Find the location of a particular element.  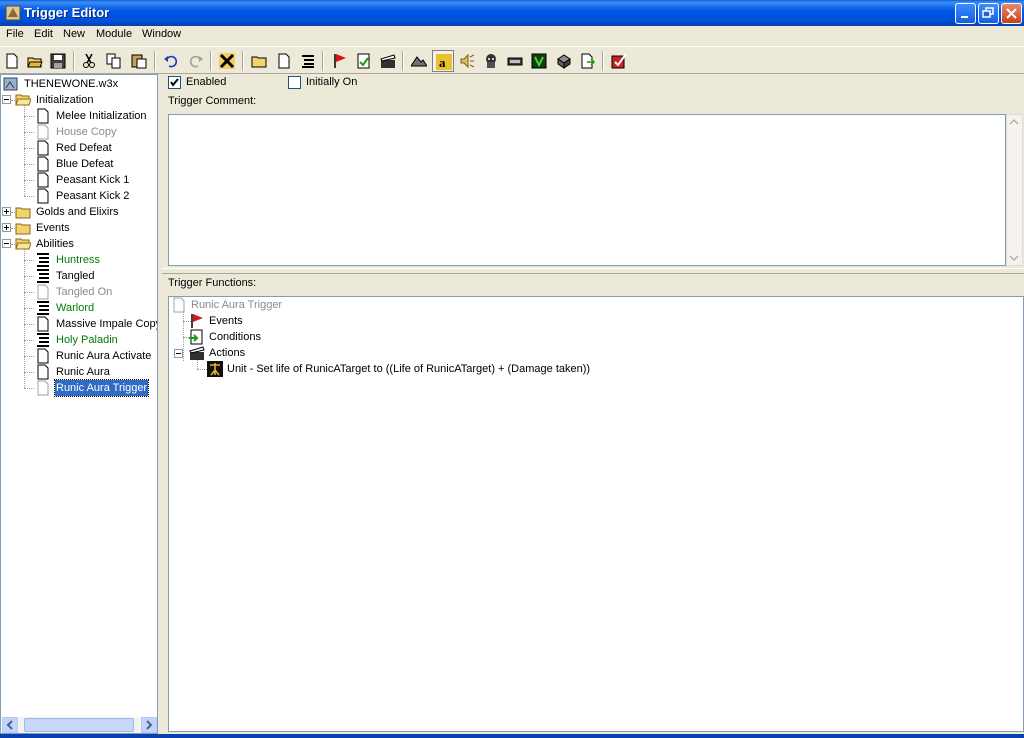

save-icon is located at coordinates (58, 61).